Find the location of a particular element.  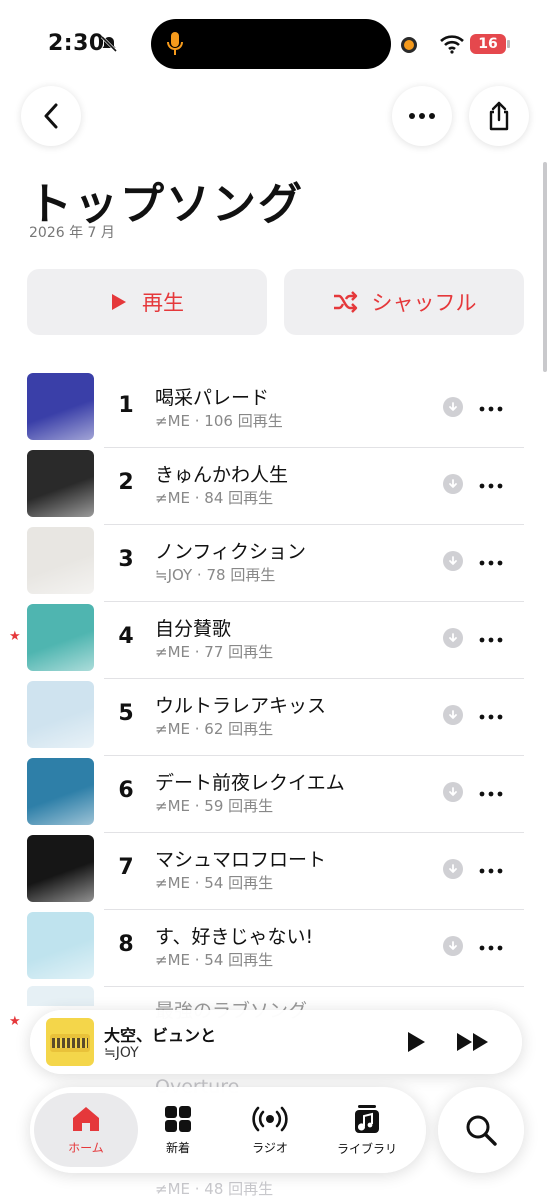

song-meta: ≠ME · 77 回再生 is located at coordinates (214, 652).